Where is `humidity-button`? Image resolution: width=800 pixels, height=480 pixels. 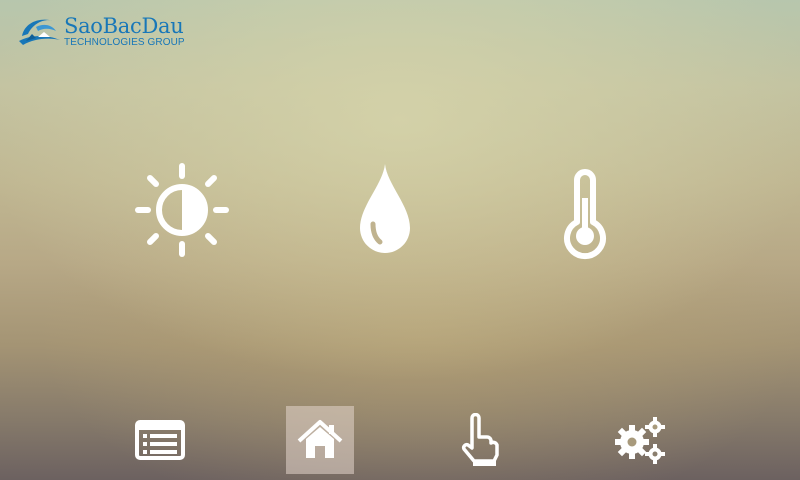 humidity-button is located at coordinates (385, 210).